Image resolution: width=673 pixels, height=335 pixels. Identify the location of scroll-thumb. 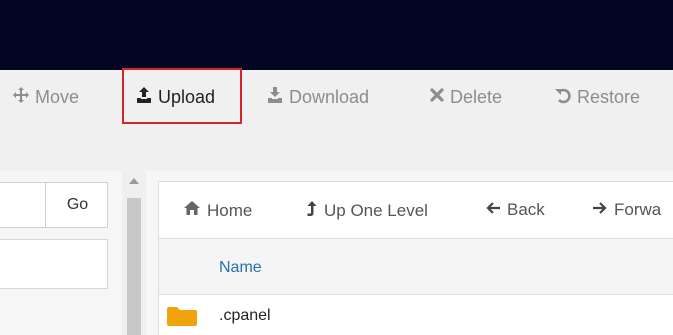
(134, 266).